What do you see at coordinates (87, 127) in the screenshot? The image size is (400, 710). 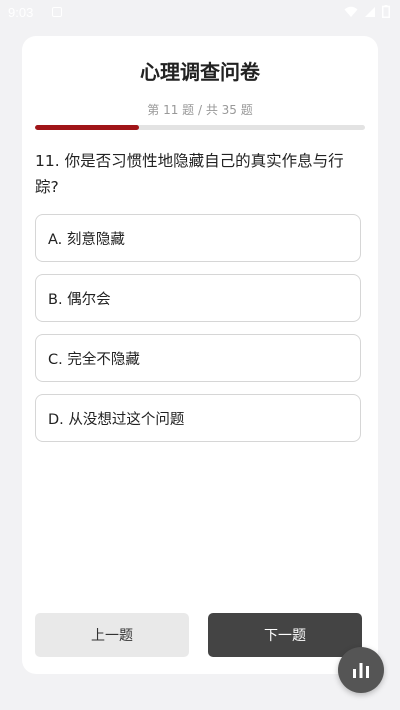 I see `progress-fill` at bounding box center [87, 127].